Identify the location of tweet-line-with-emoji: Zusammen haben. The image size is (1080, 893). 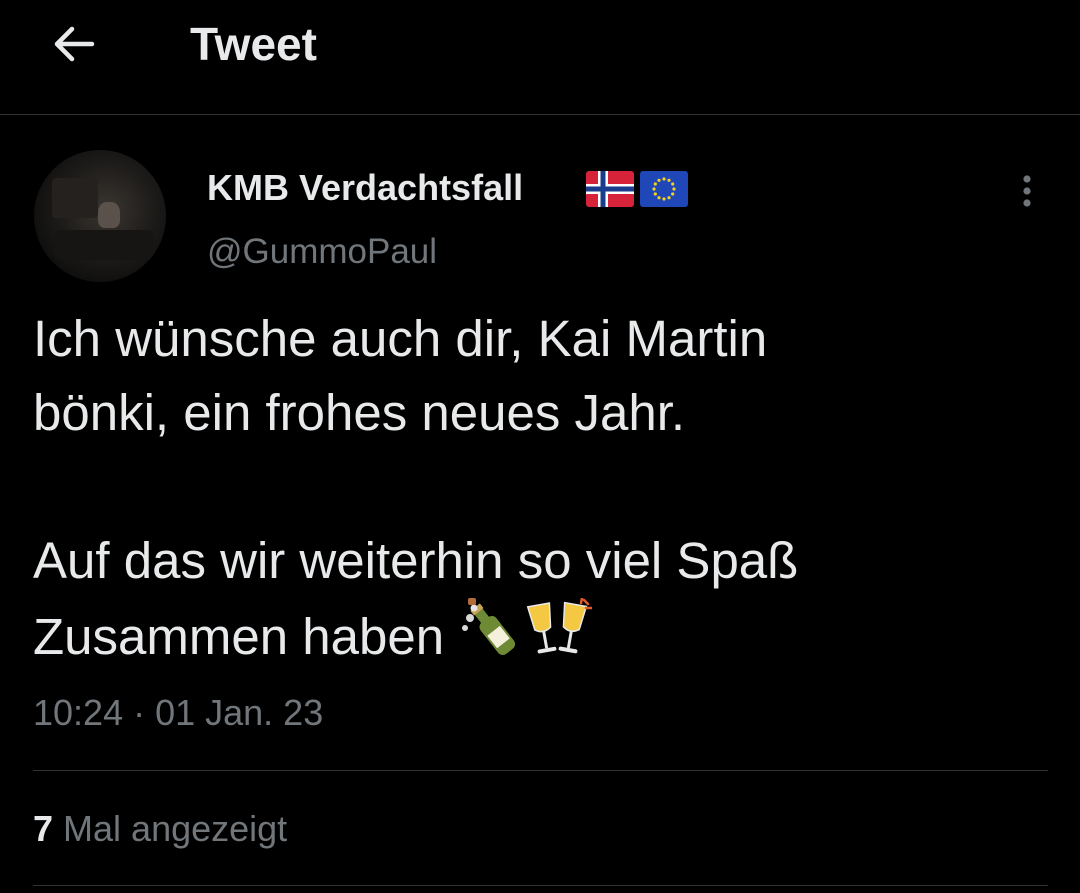
(538, 636).